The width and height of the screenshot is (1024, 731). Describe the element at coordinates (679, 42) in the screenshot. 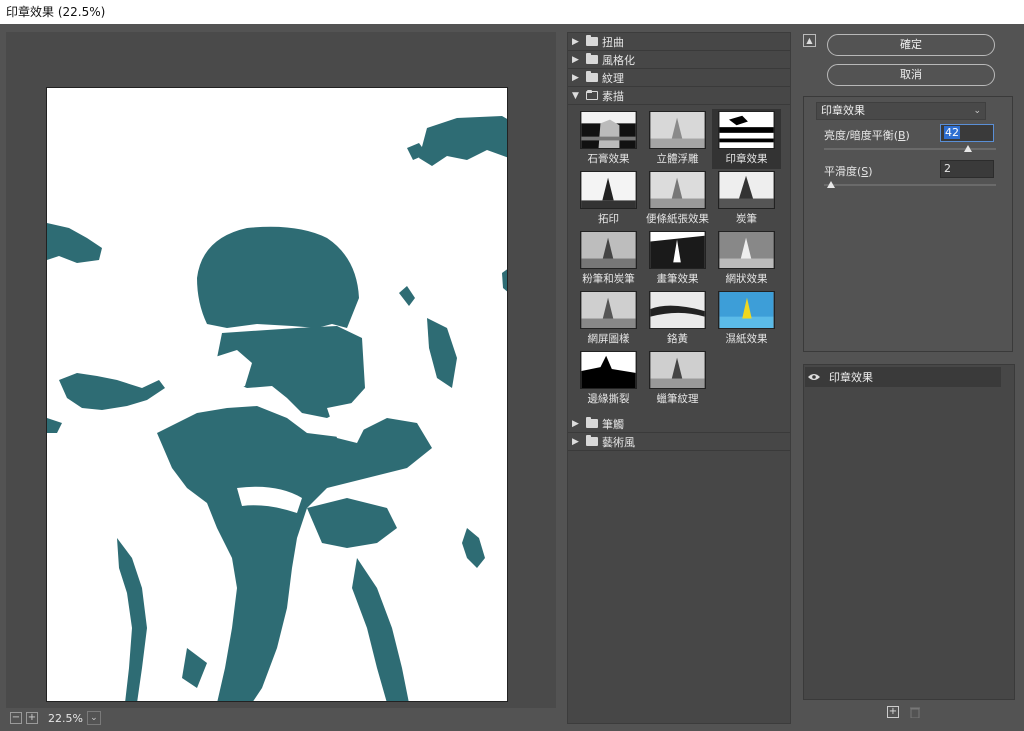

I see `category-distort: ▶ 扭曲` at that location.